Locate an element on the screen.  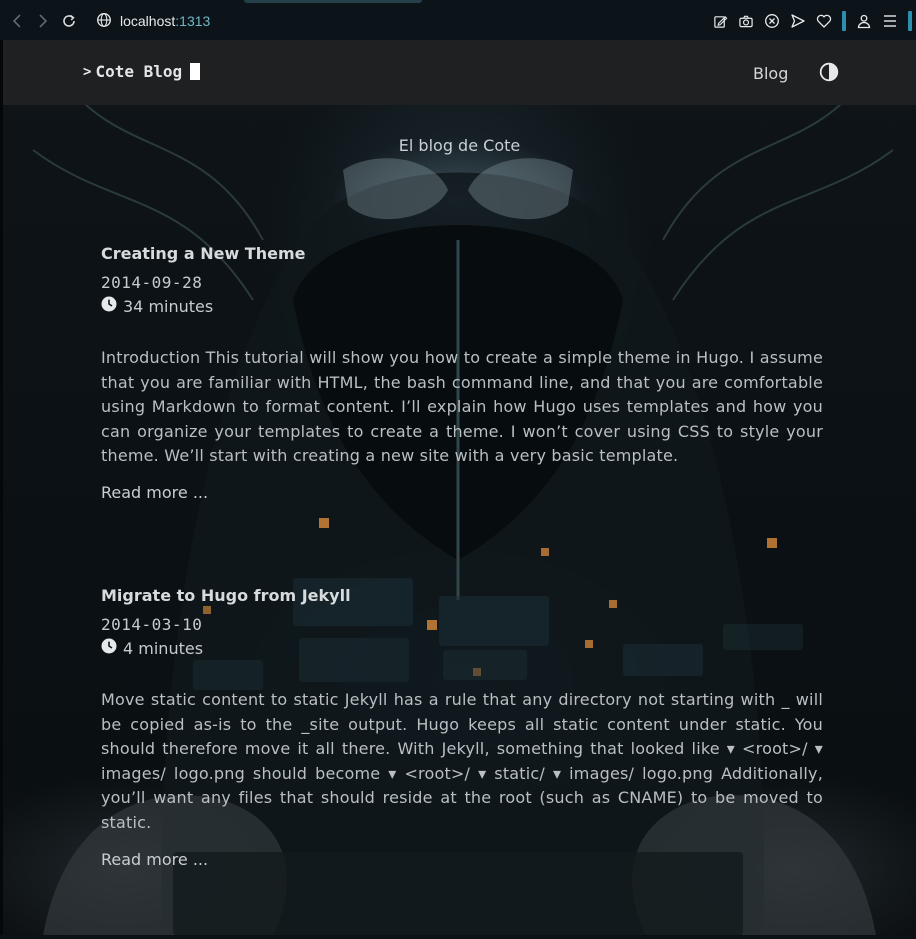
terminal-prompt-icon: > is located at coordinates (87, 71).